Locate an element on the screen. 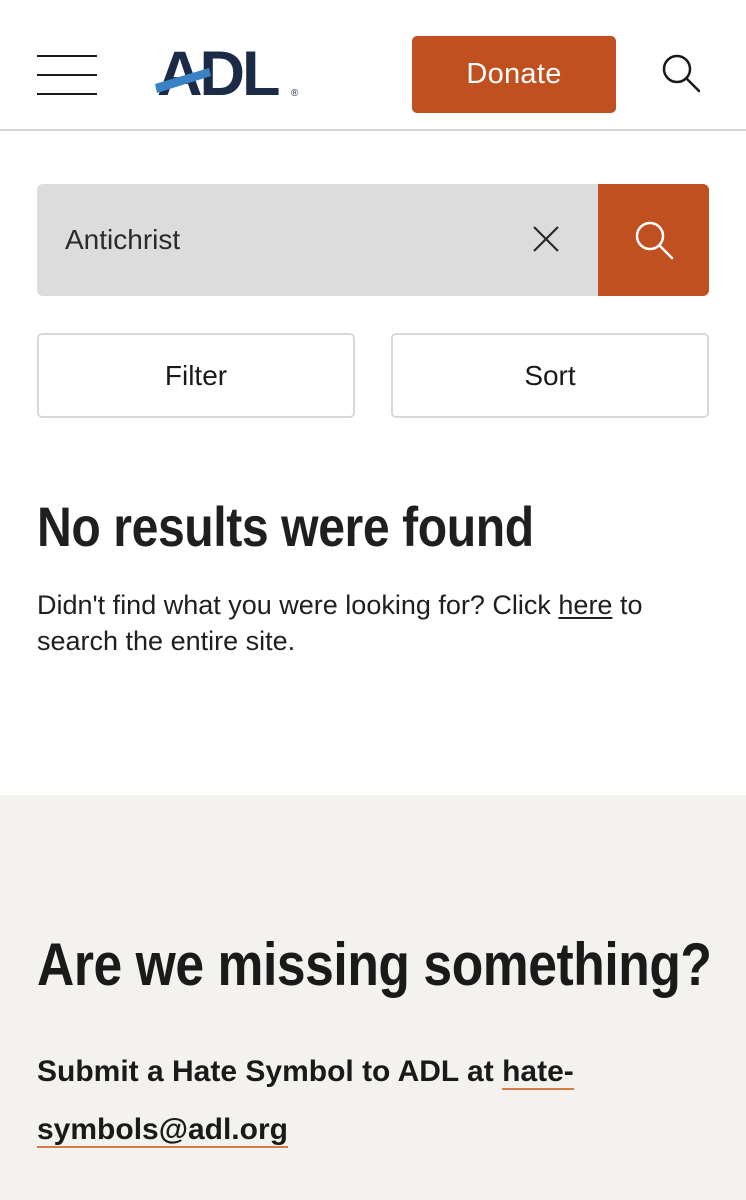 This screenshot has width=746, height=1200. adl-logo-mark: ADL ® is located at coordinates (227, 74).